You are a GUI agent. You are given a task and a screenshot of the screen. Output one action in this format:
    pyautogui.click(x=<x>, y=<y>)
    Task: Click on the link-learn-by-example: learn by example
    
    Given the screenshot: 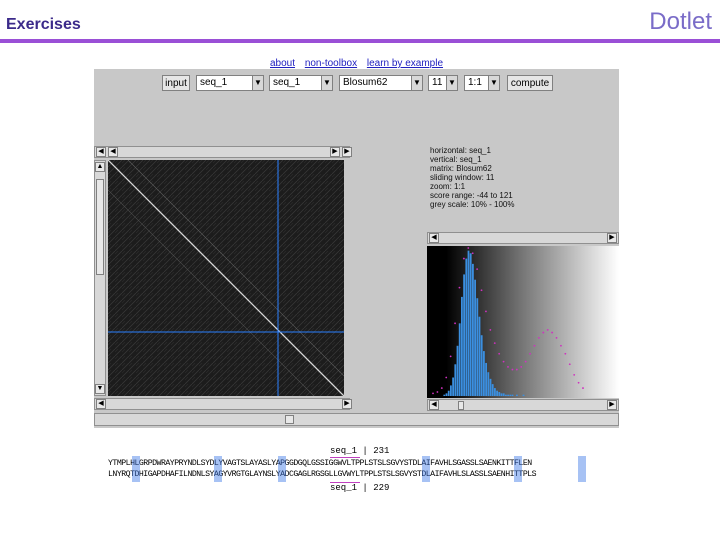 What is the action you would take?
    pyautogui.click(x=405, y=63)
    